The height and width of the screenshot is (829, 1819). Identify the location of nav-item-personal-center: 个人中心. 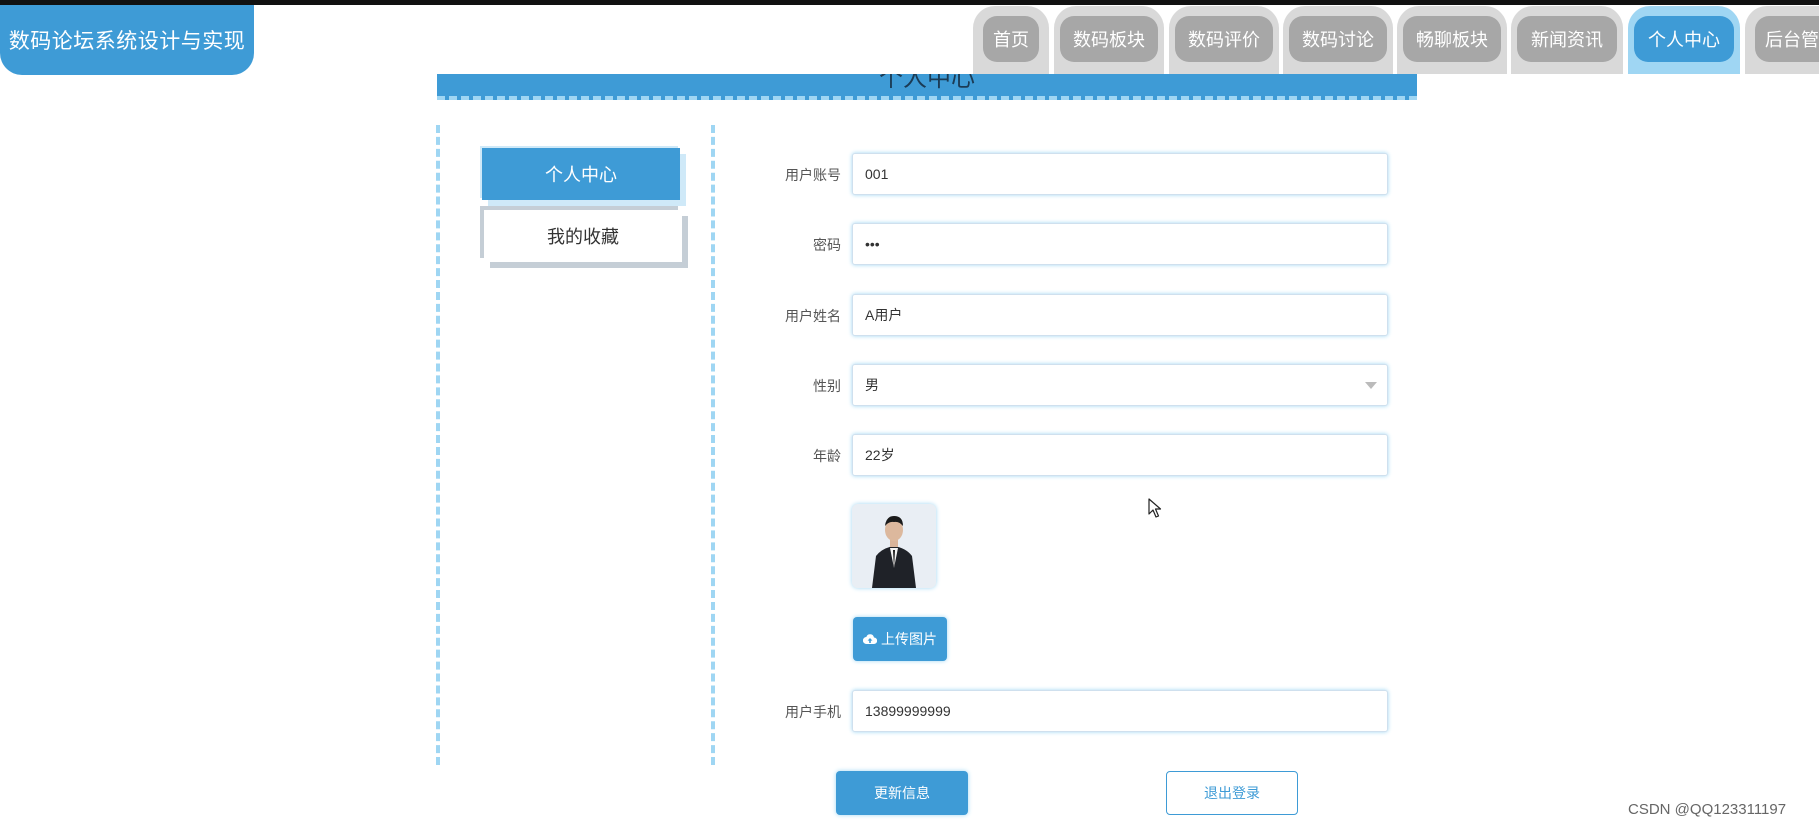
(1684, 40).